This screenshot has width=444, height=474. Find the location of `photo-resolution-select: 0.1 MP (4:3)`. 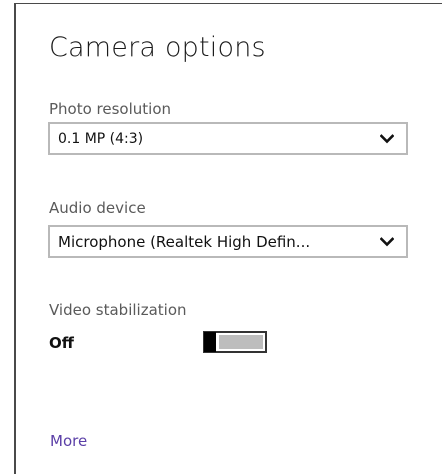

photo-resolution-select: 0.1 MP (4:3) is located at coordinates (228, 138).